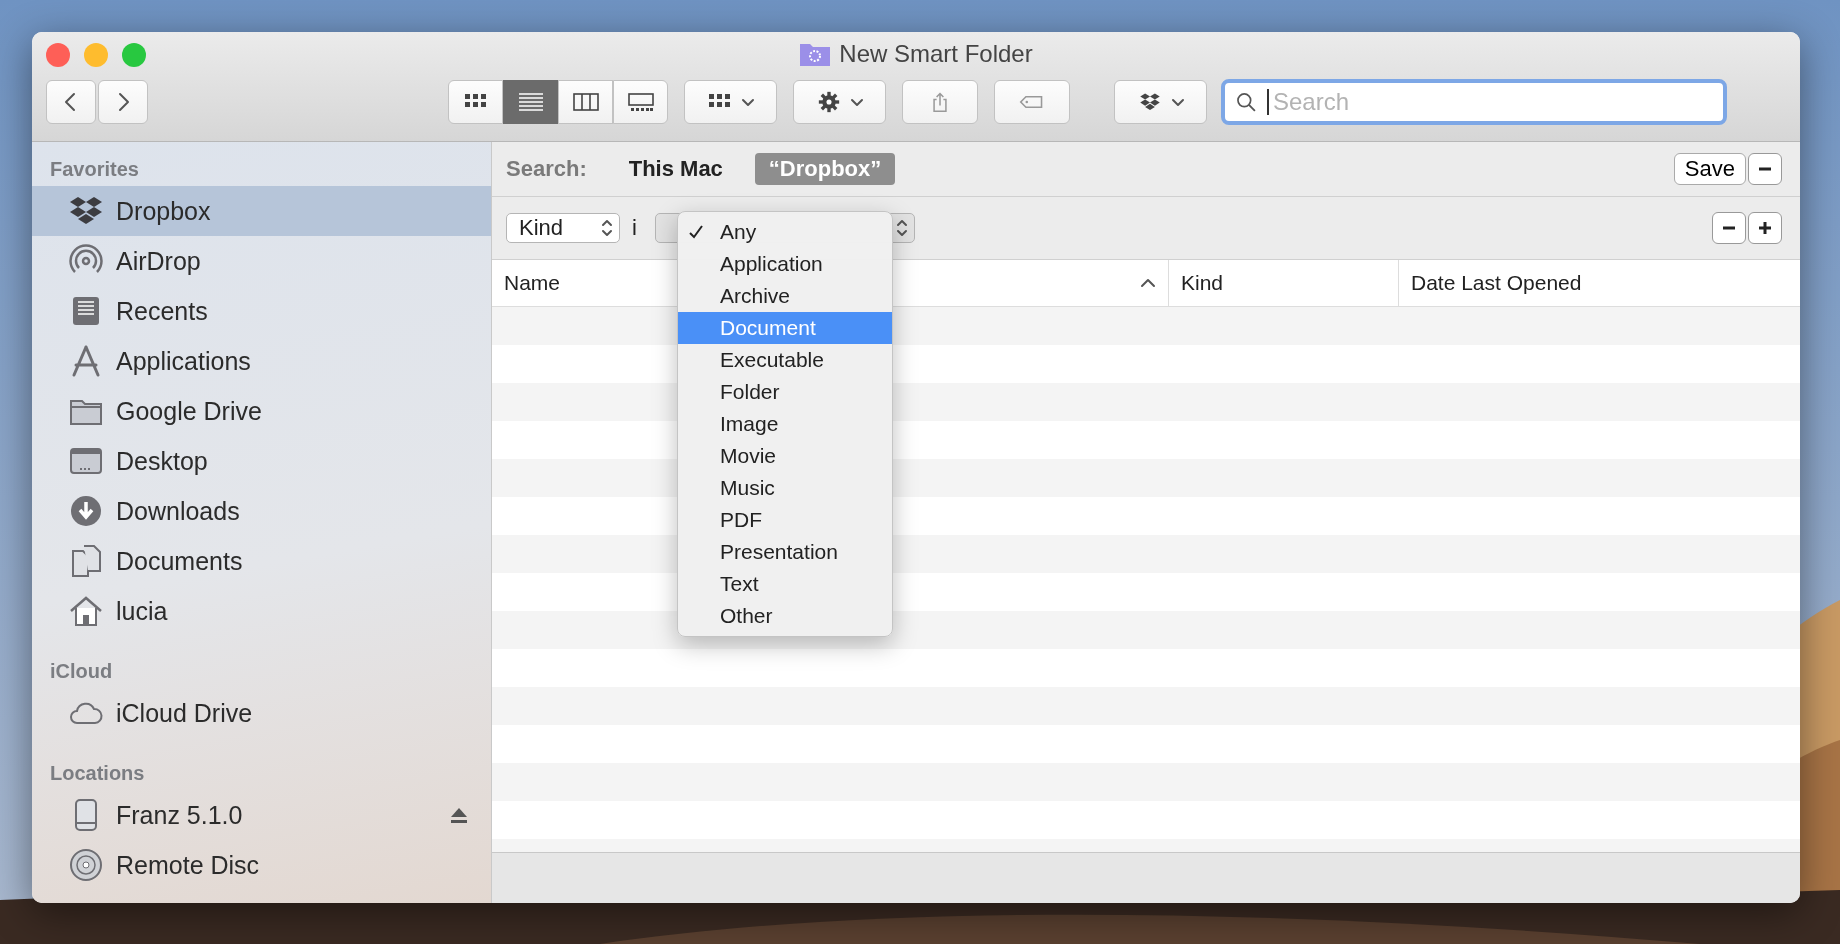  I want to click on menu-item: Presentation, so click(785, 552).